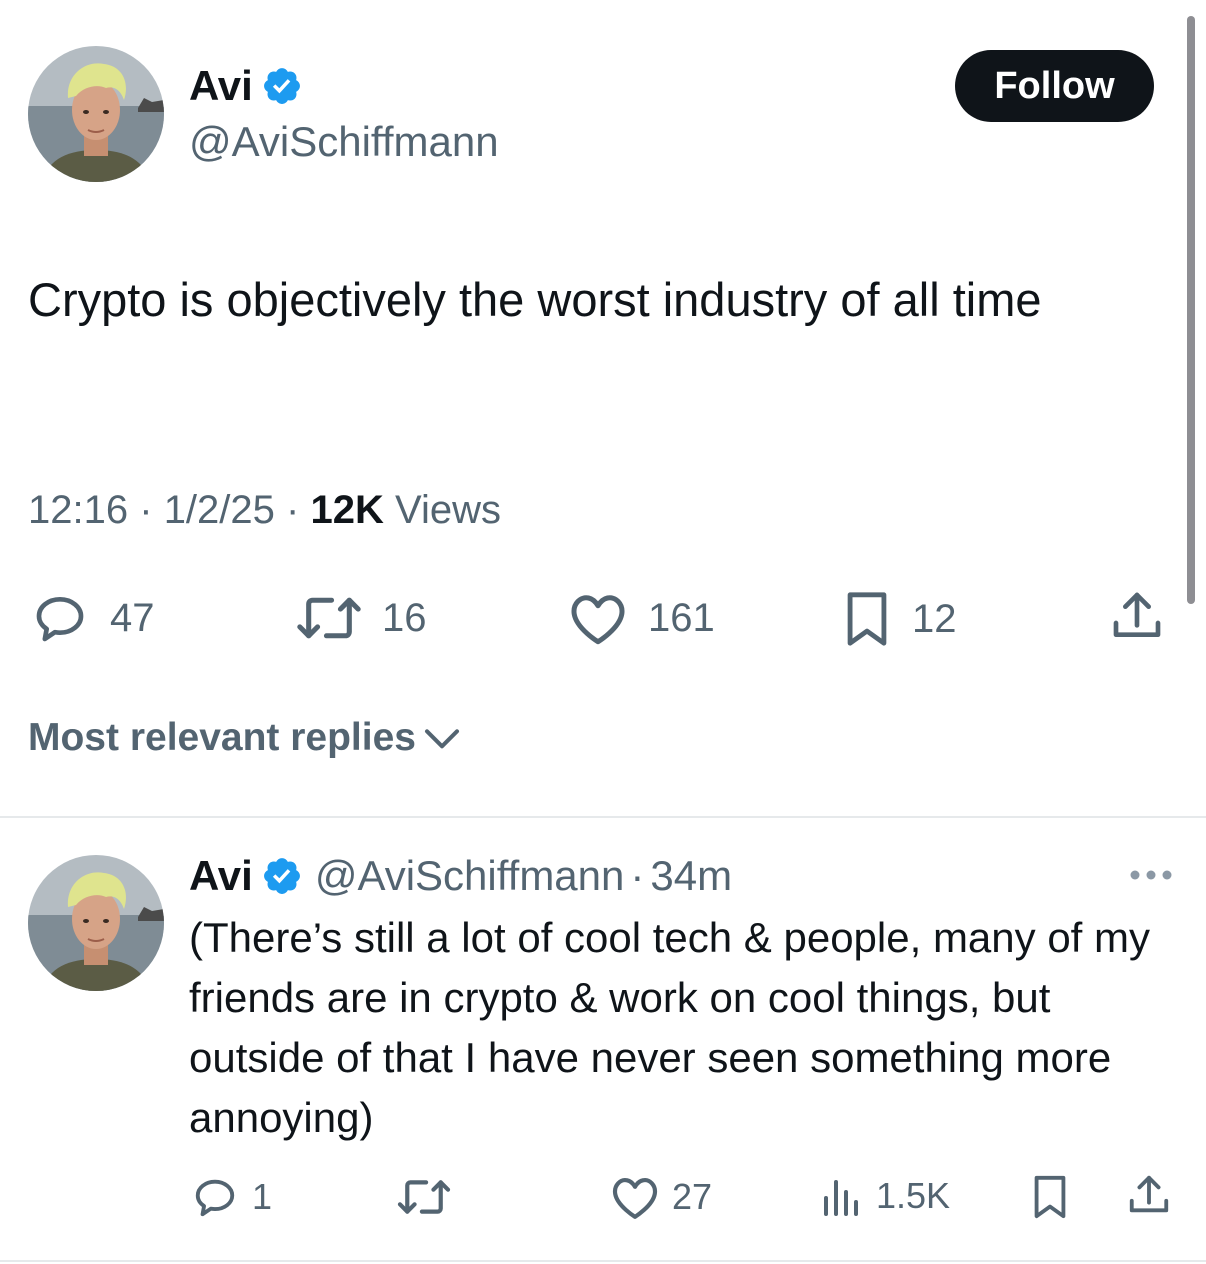  I want to click on views-count: 12K, so click(347, 510).